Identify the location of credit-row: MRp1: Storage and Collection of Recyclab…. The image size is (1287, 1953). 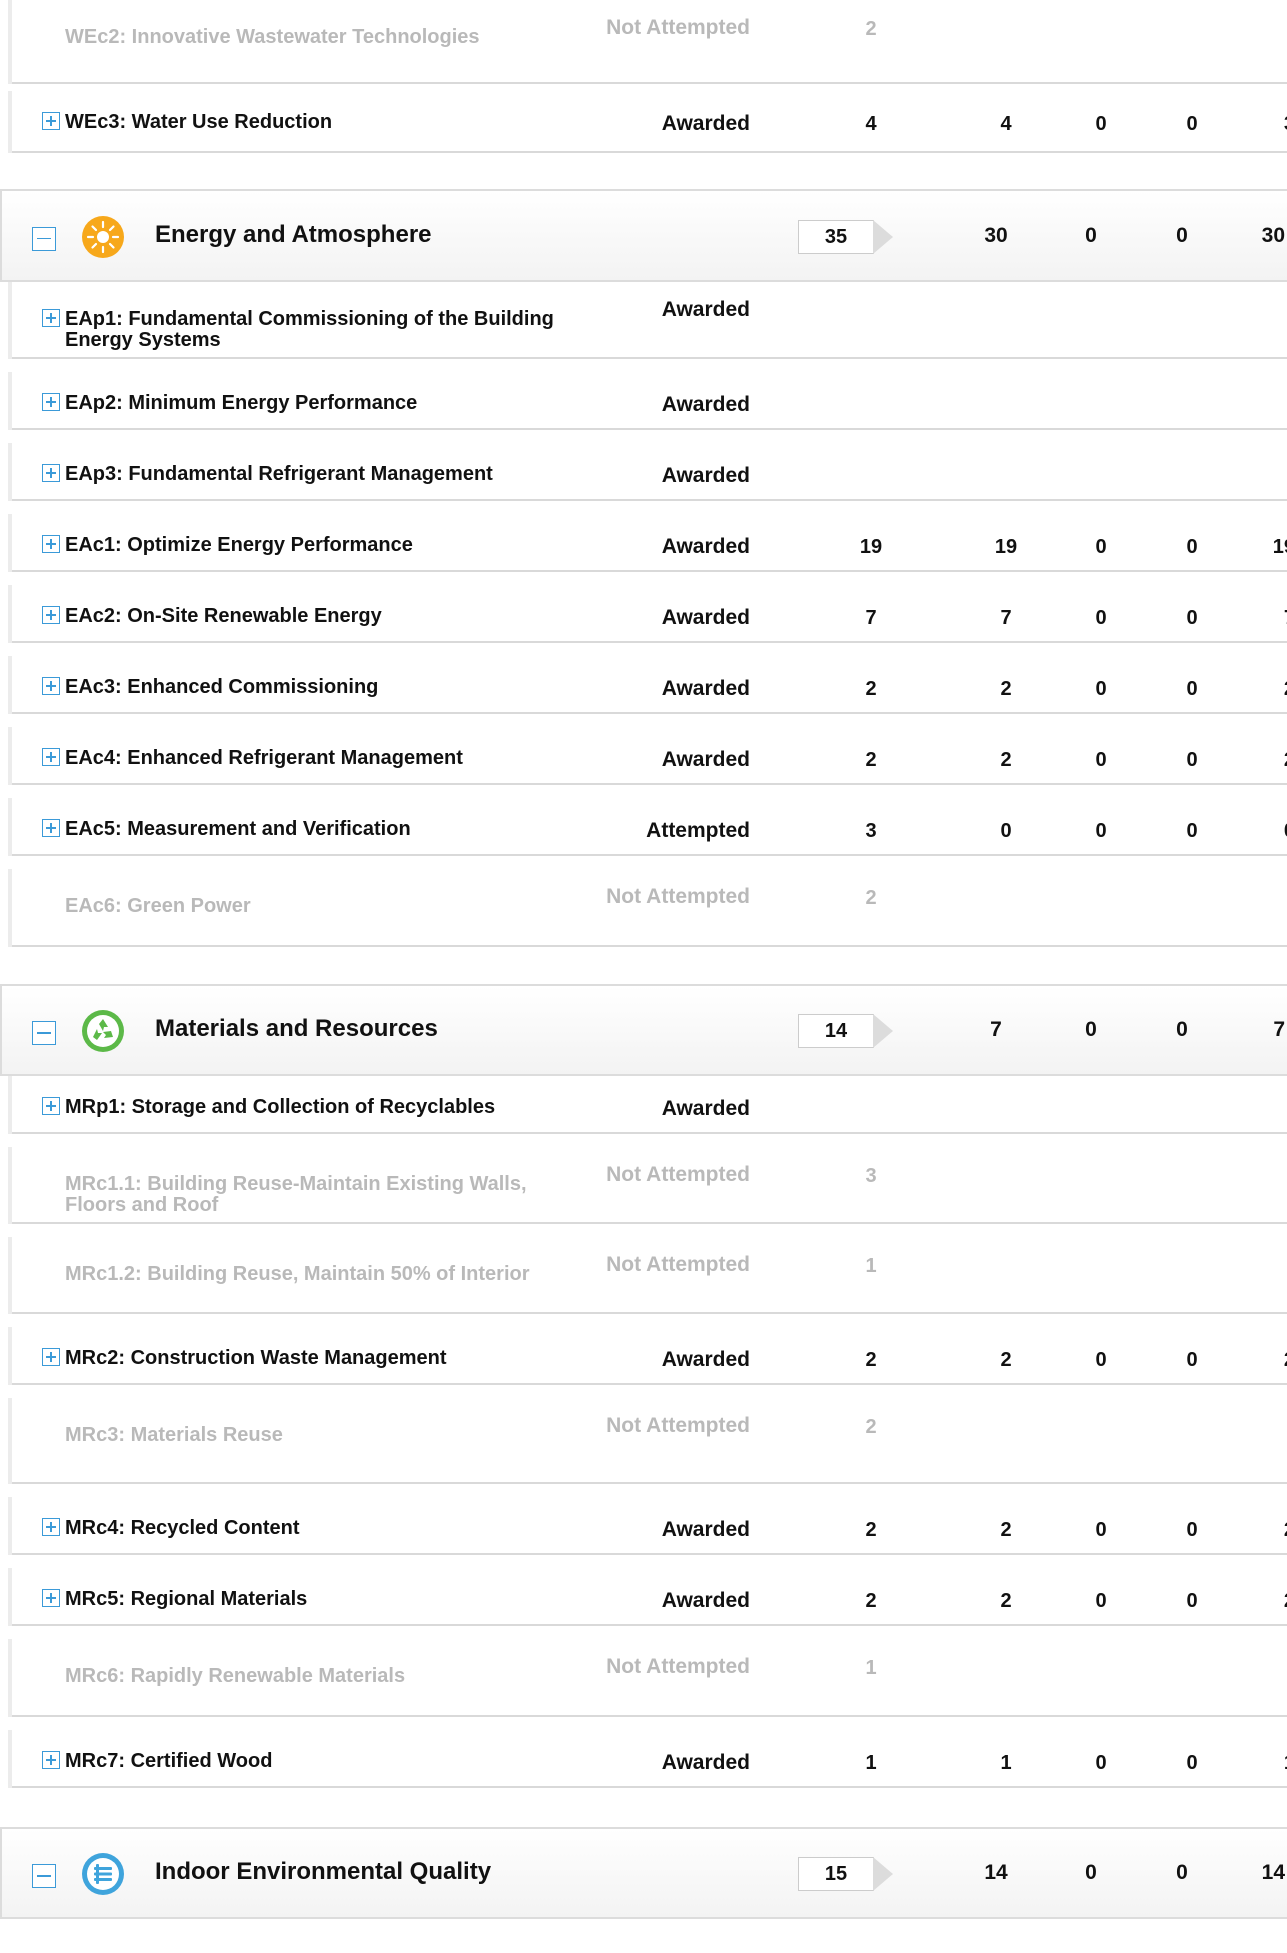
(649, 1105).